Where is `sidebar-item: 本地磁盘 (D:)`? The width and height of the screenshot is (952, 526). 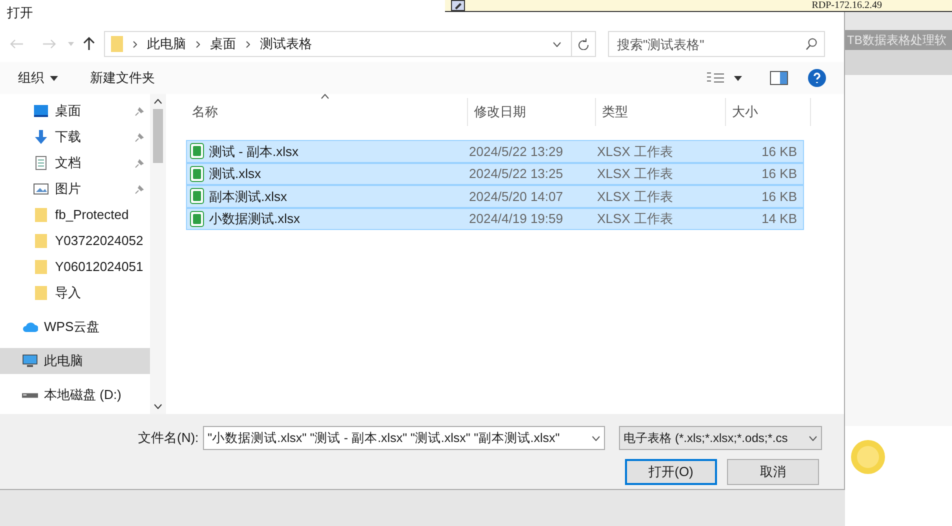 sidebar-item: 本地磁盘 (D:) is located at coordinates (75, 395).